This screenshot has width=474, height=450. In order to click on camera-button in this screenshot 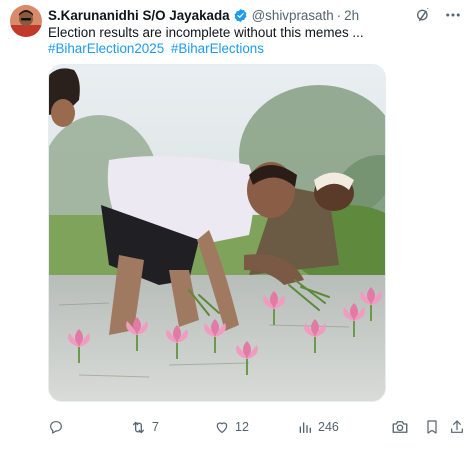, I will do `click(400, 427)`.